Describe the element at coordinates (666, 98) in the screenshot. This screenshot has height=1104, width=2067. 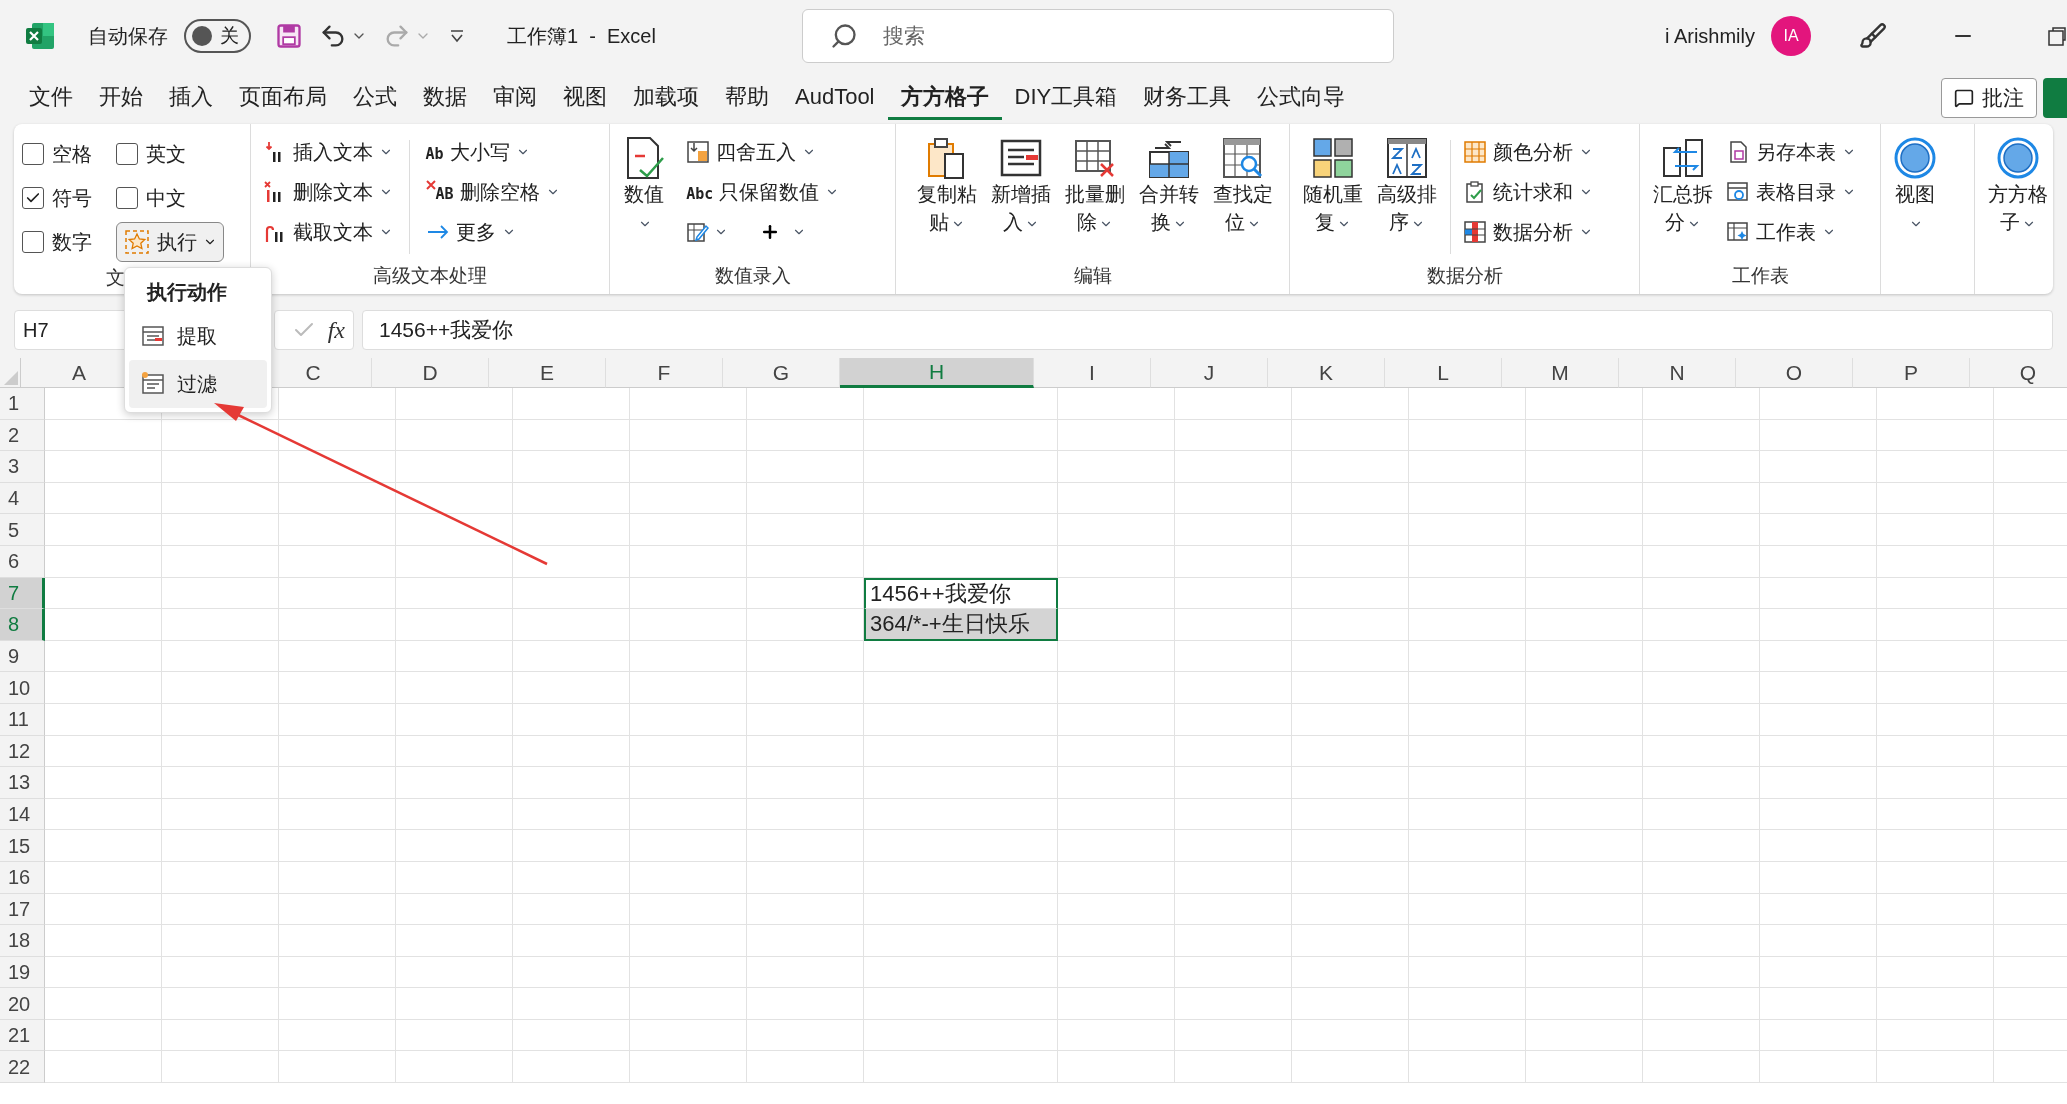
I see `menu-tab: 加载项` at that location.